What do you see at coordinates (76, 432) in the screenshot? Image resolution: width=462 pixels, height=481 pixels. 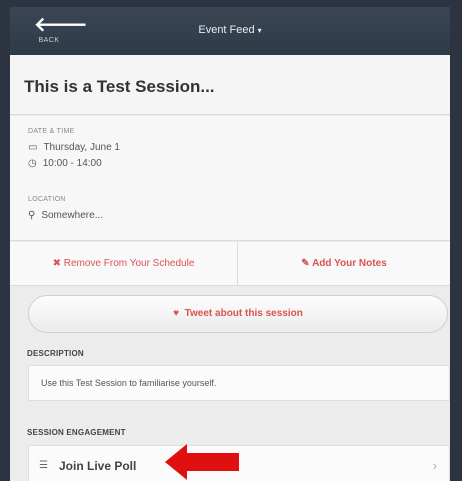 I see `engagement-header: SESSION ENGAGEMENT` at bounding box center [76, 432].